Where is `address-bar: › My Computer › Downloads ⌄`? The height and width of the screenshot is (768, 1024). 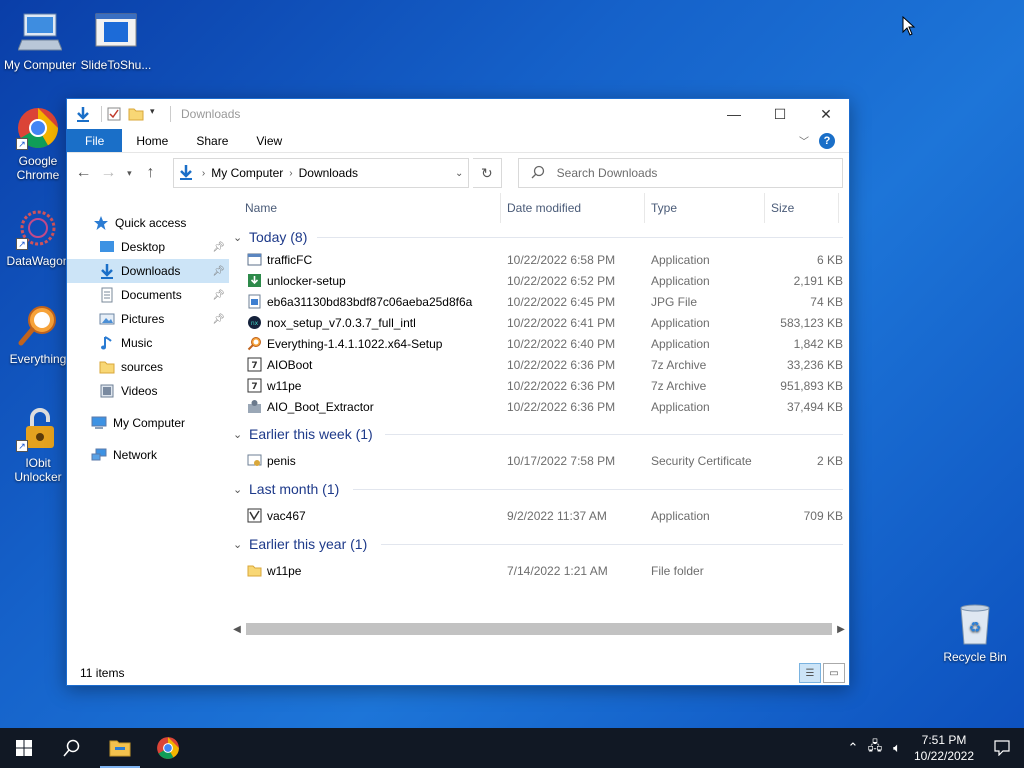
address-bar: › My Computer › Downloads ⌄ is located at coordinates (321, 173).